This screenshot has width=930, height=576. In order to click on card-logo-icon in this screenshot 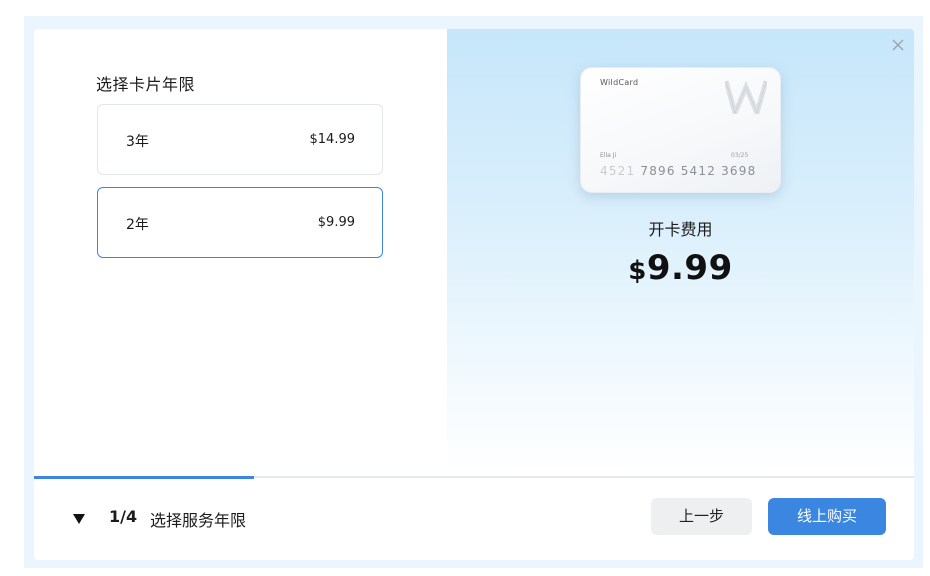, I will do `click(746, 97)`.